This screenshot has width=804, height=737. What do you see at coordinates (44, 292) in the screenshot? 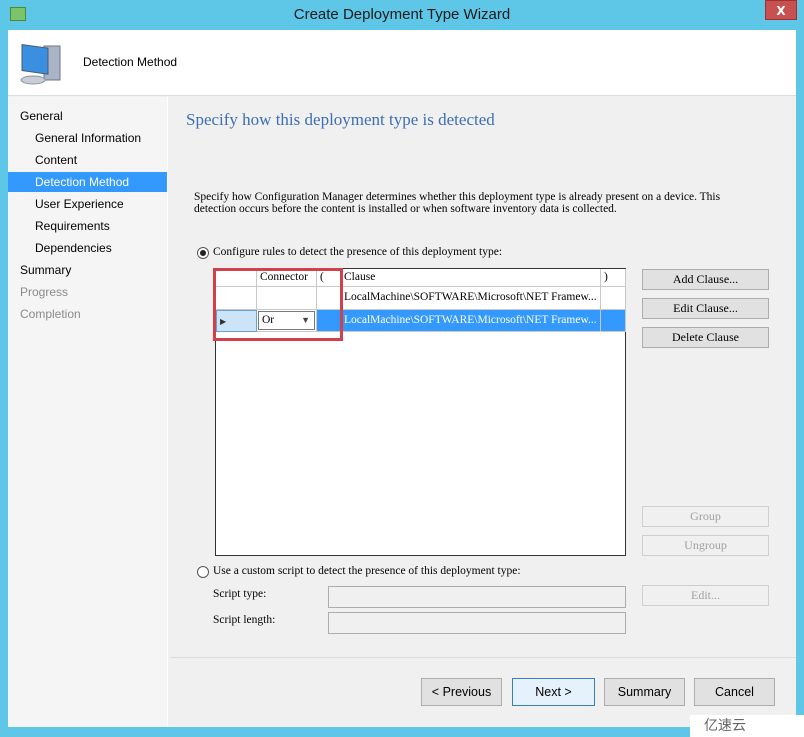
I see `sidebar-item-progress: Progress` at bounding box center [44, 292].